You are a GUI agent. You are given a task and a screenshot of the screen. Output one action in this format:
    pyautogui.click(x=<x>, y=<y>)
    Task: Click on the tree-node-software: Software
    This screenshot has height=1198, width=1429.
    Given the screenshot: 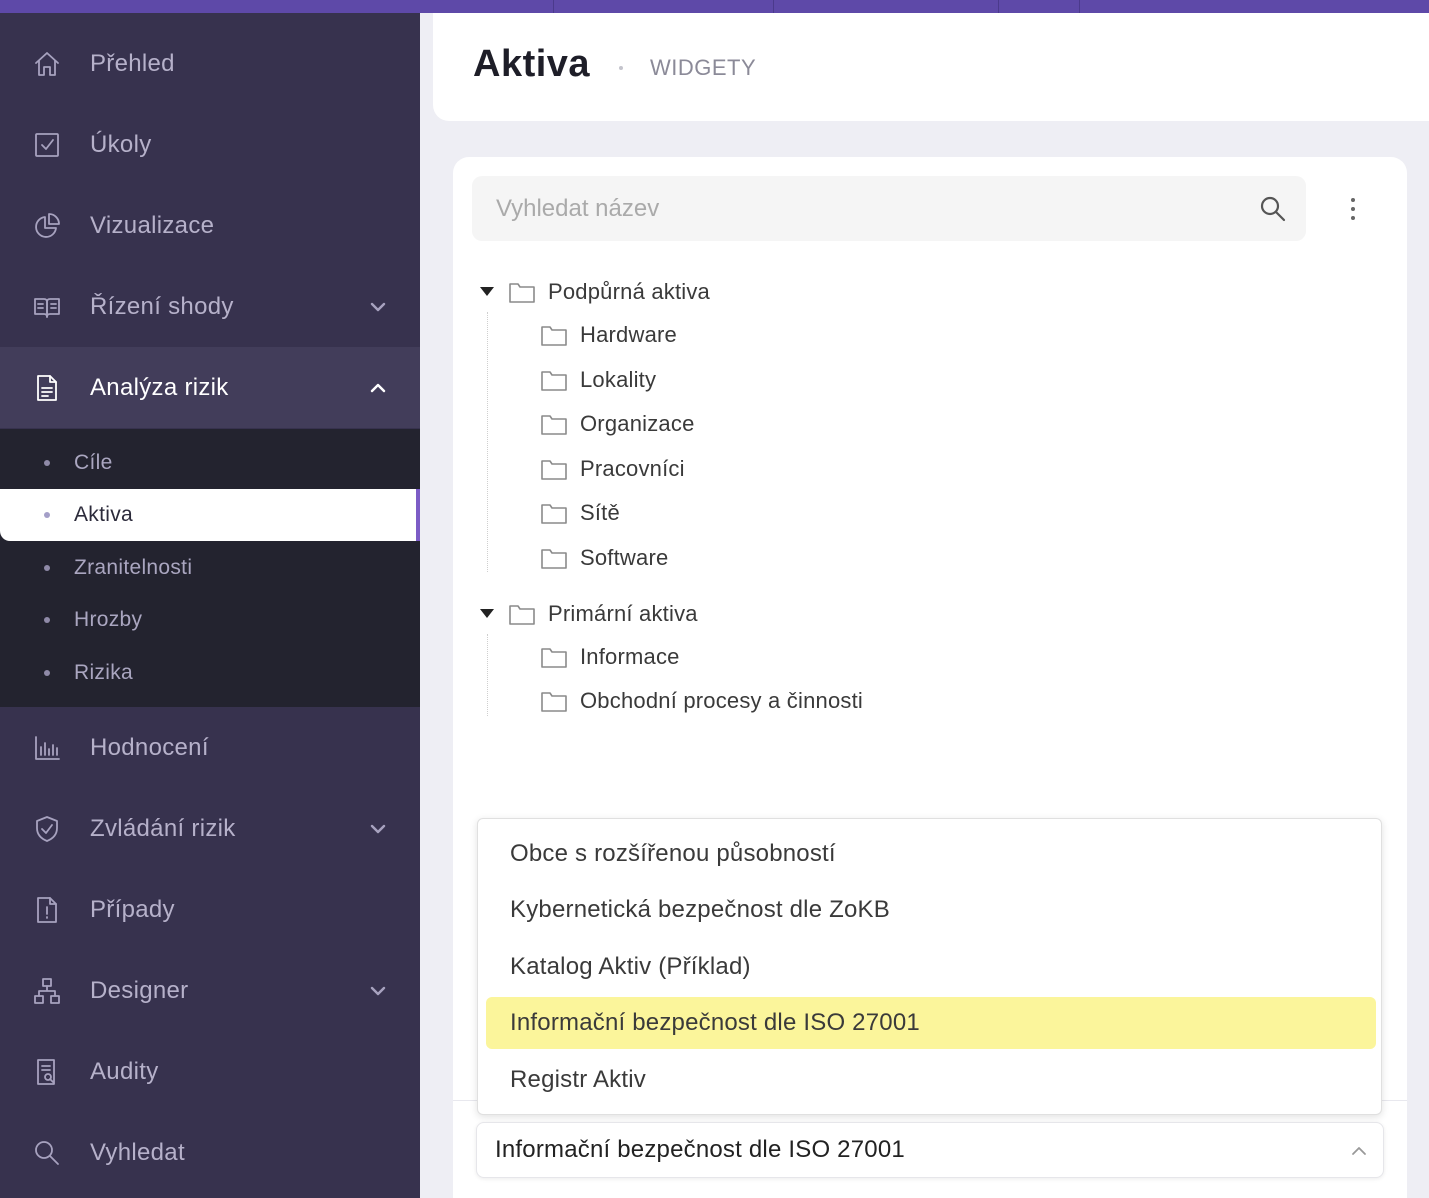 What is the action you would take?
    pyautogui.click(x=662, y=559)
    